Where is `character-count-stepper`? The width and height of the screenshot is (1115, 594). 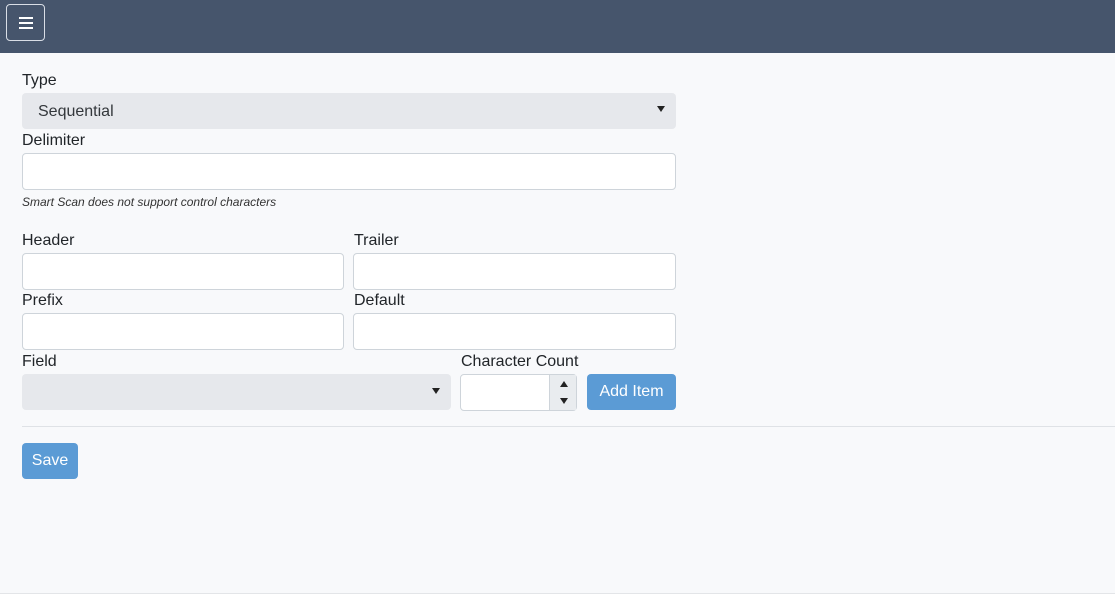
character-count-stepper is located at coordinates (518, 392).